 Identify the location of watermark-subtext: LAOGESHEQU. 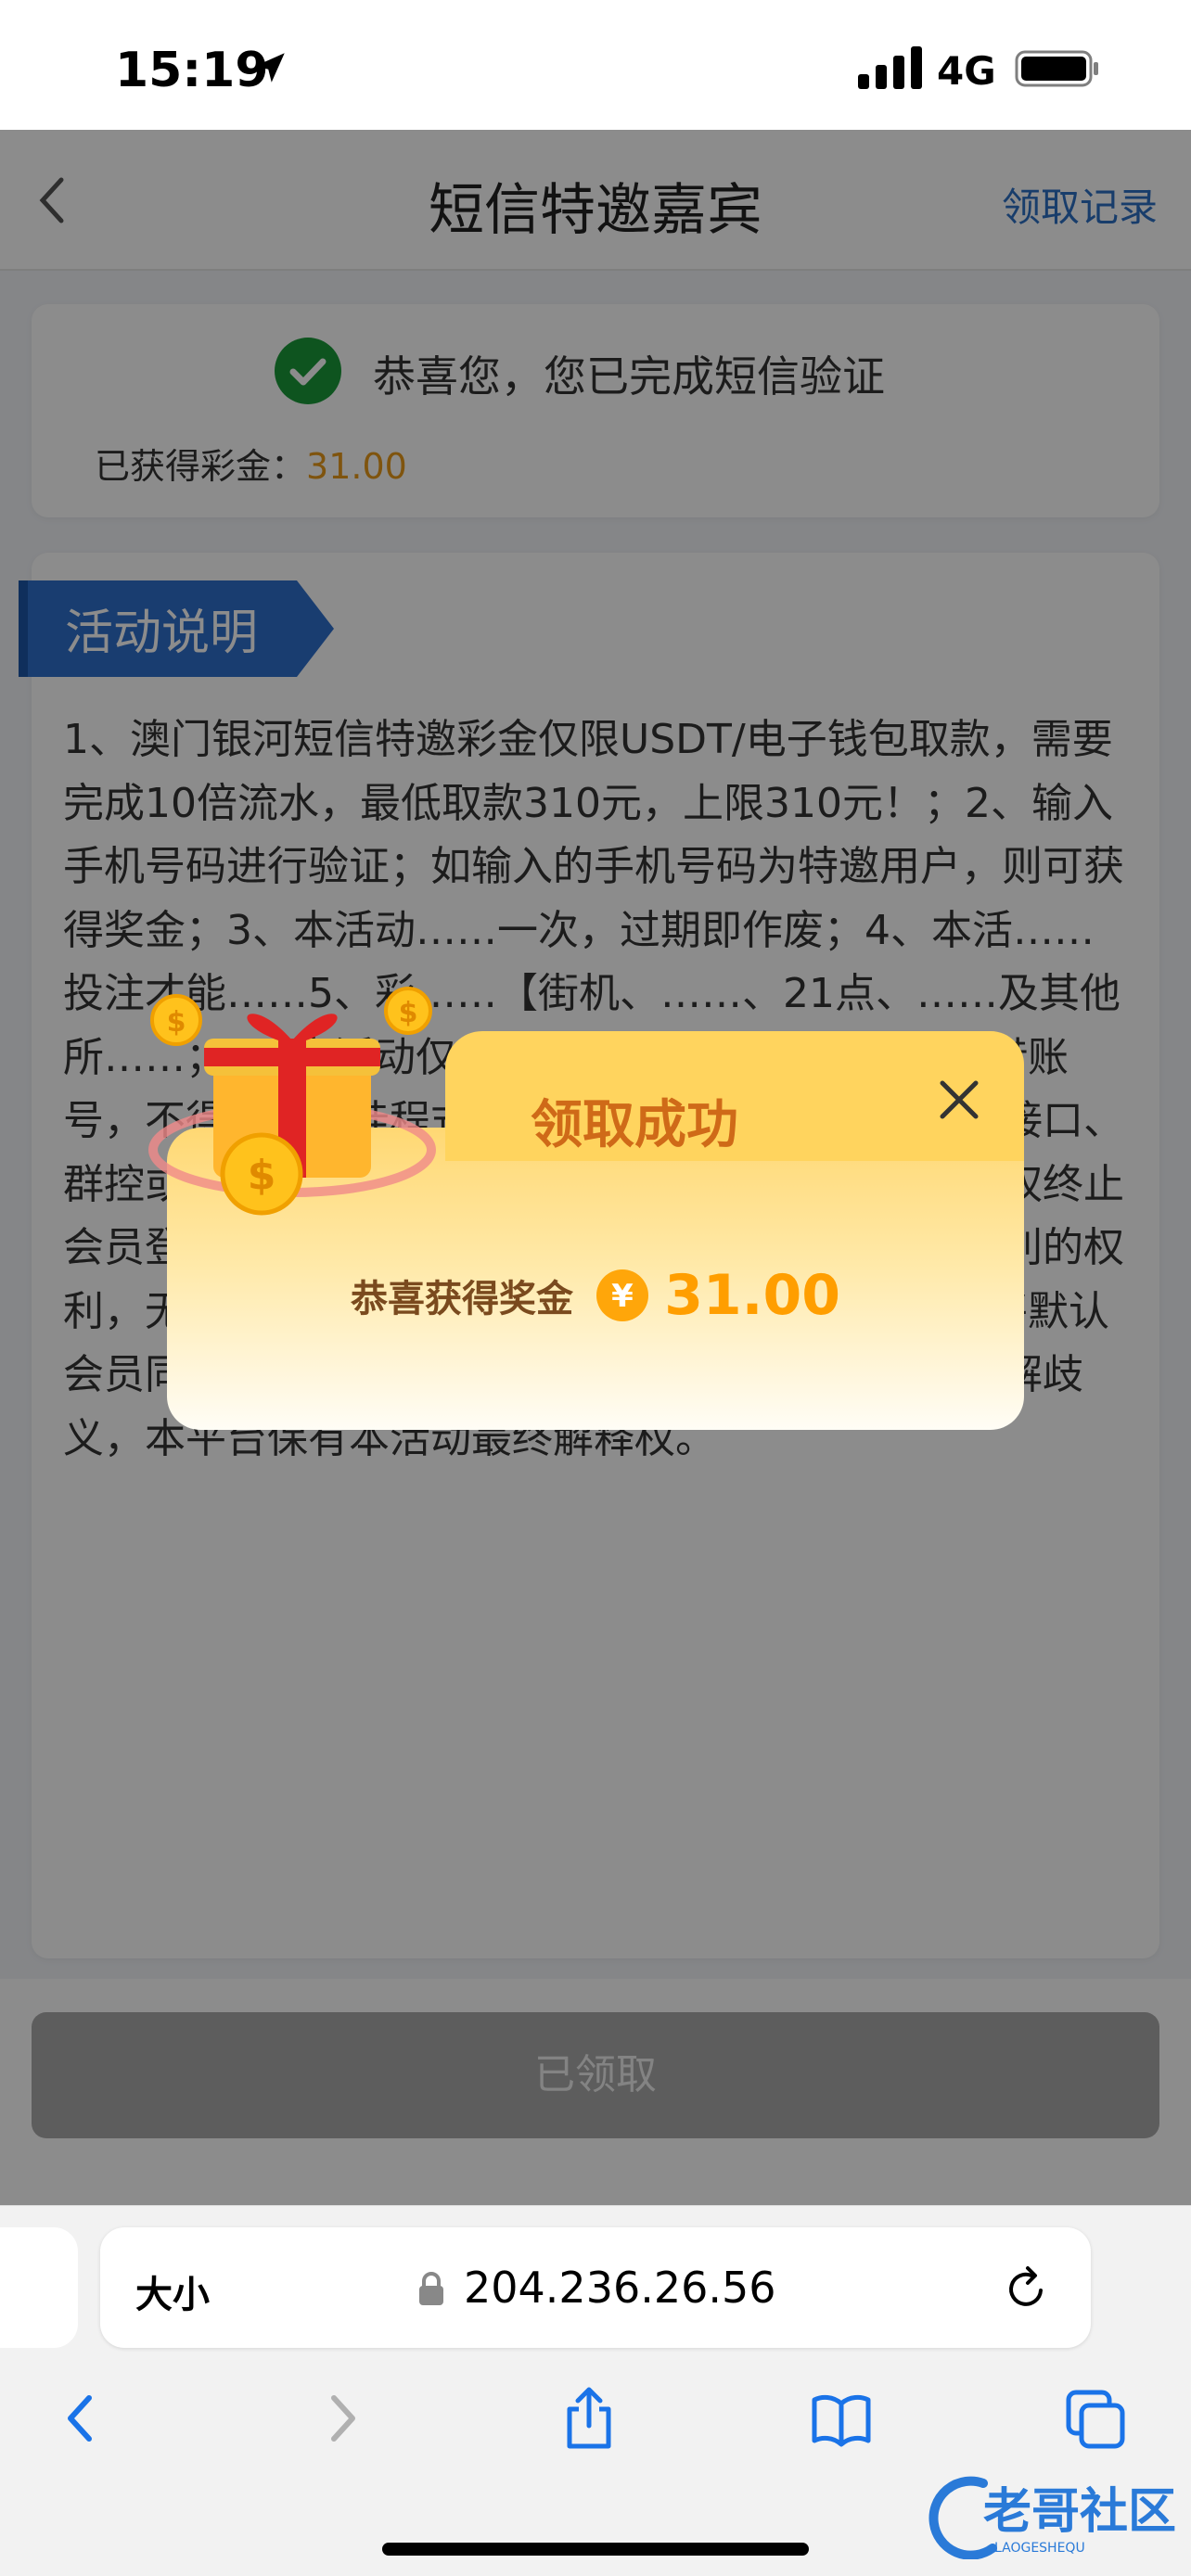
(1039, 2548).